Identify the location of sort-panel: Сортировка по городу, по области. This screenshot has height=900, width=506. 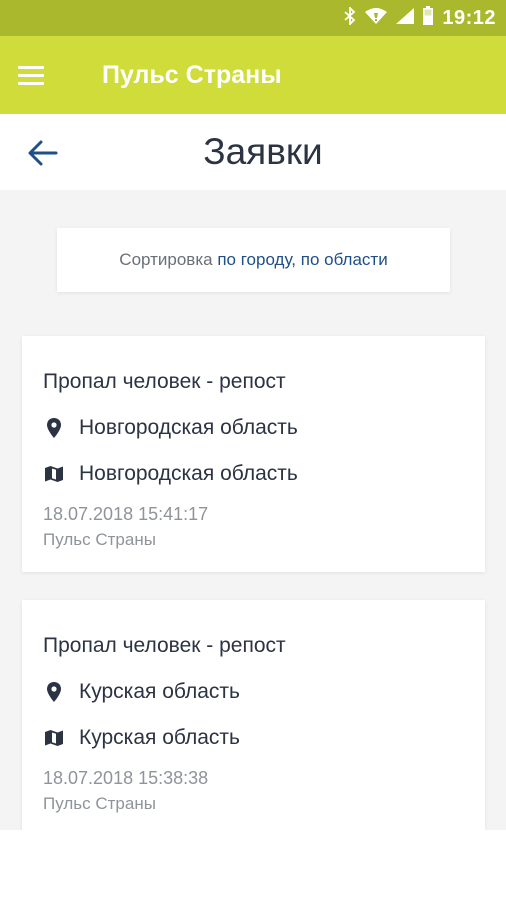
(253, 260).